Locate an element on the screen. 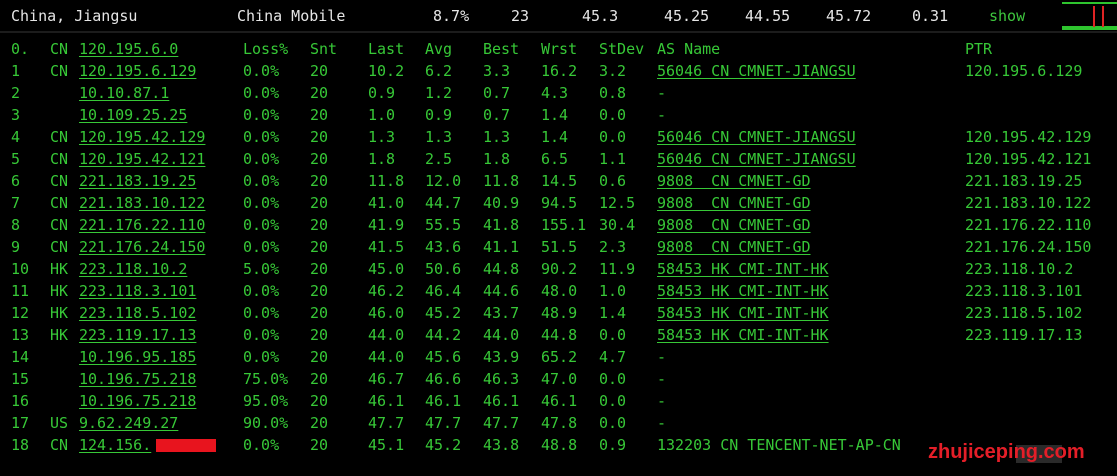  summary-loss: 8.7% is located at coordinates (451, 16).